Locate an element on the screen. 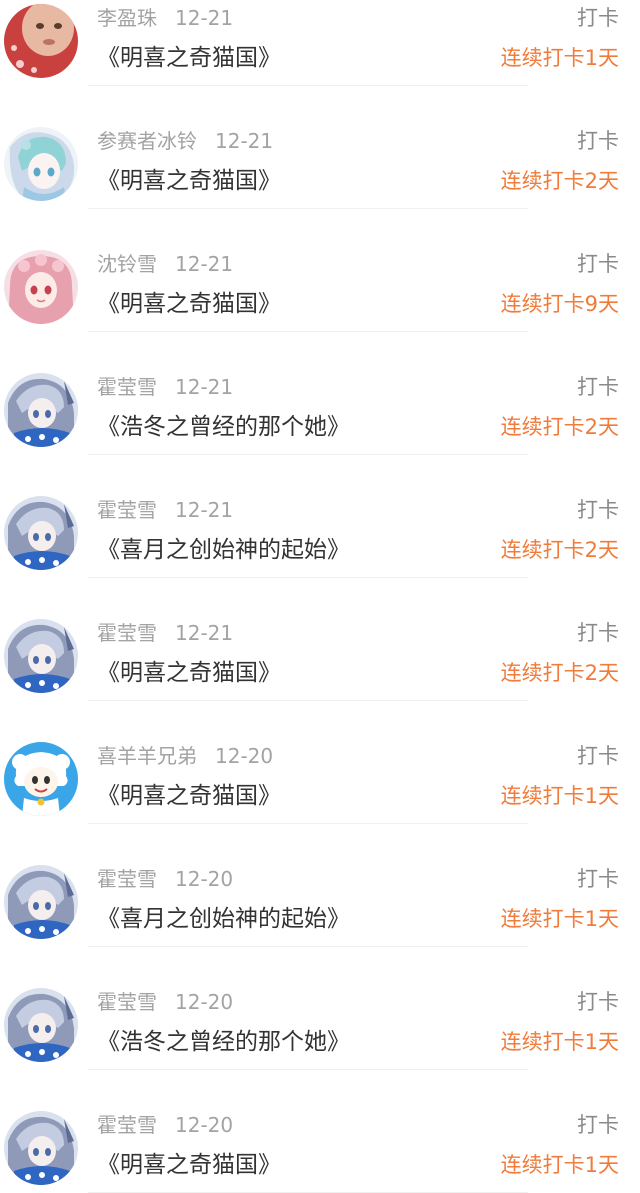  checkin-row: 霍莹雪 12-21 打卡 《浩冬之曾经的那个她》 连续打卡2天 is located at coordinates (320, 393).